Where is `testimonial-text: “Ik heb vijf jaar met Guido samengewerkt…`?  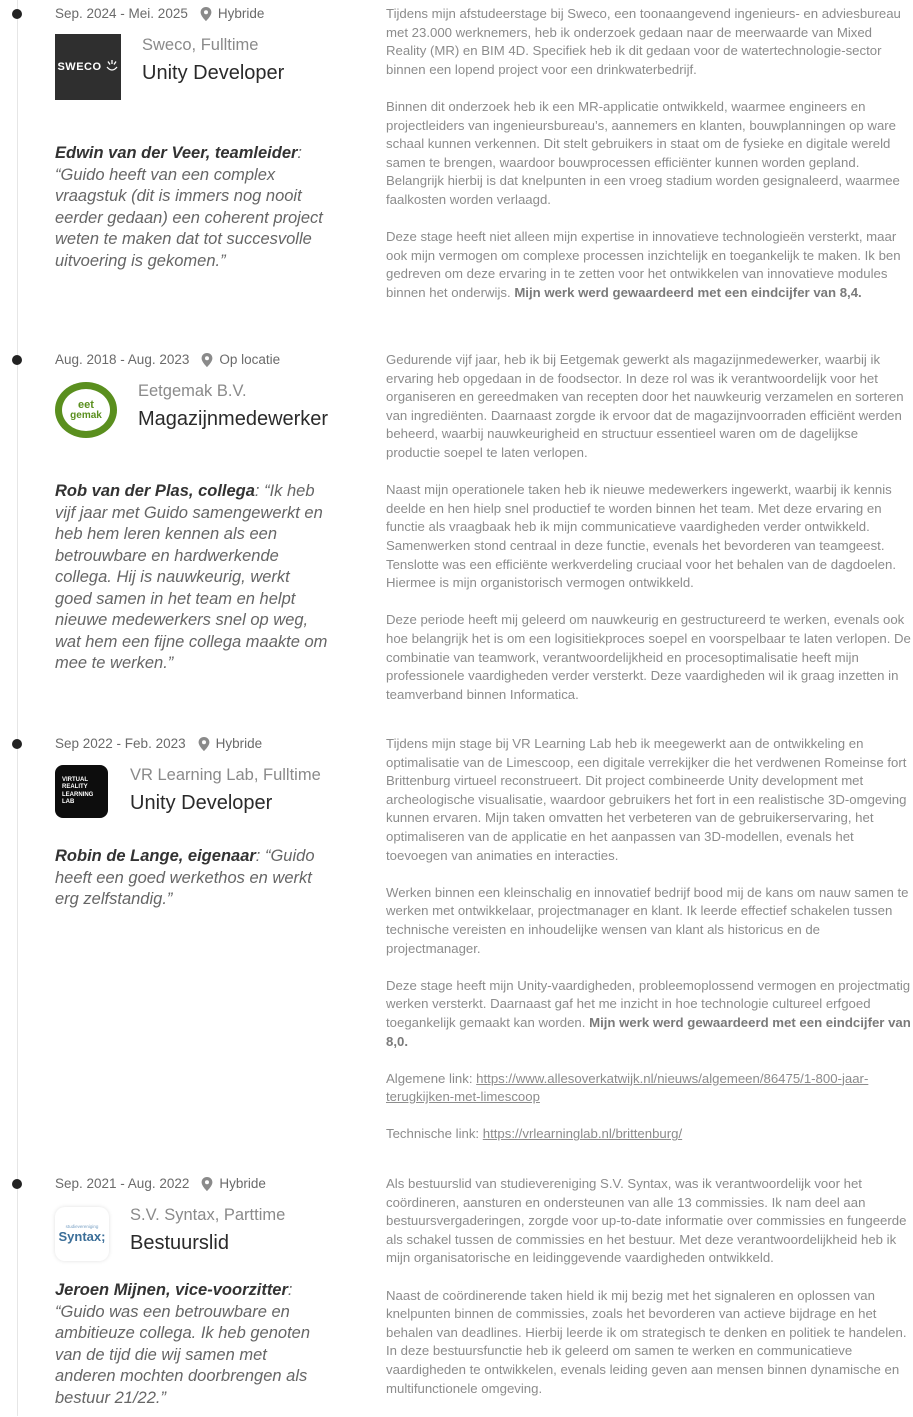 testimonial-text: “Ik heb vijf jaar met Guido samengewerkt… is located at coordinates (191, 577).